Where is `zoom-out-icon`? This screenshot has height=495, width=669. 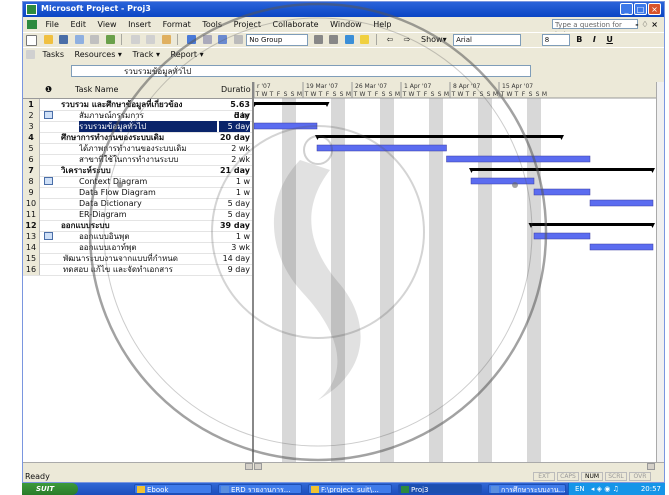 zoom-out-icon is located at coordinates (334, 39).